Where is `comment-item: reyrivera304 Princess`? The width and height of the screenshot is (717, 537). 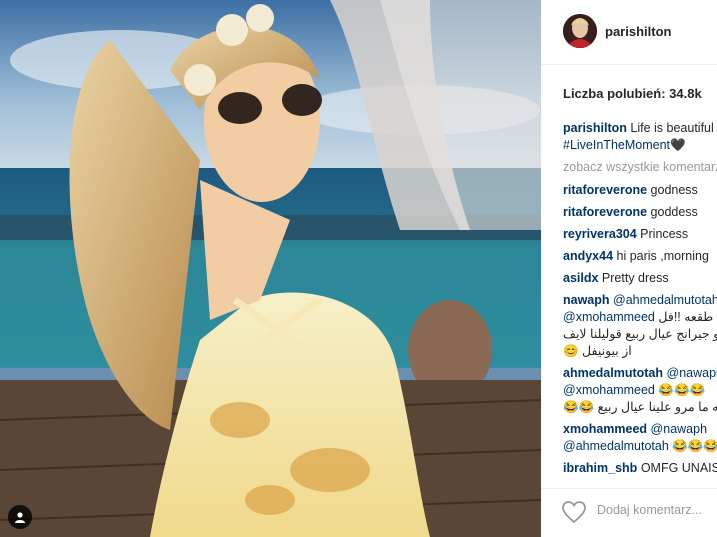 comment-item: reyrivera304 Princess is located at coordinates (640, 234).